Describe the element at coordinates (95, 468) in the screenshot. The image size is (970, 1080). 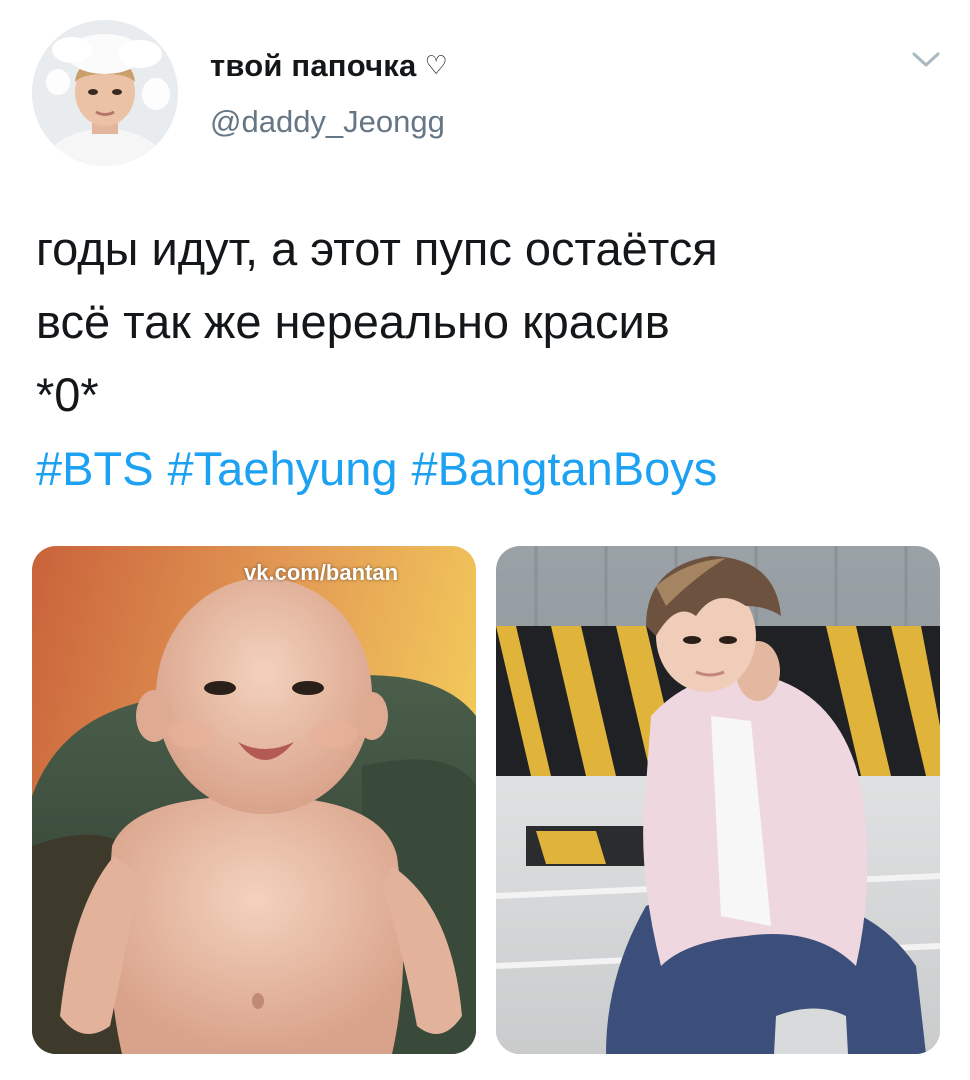
I see `hashtag-link-bts: #BTS` at that location.